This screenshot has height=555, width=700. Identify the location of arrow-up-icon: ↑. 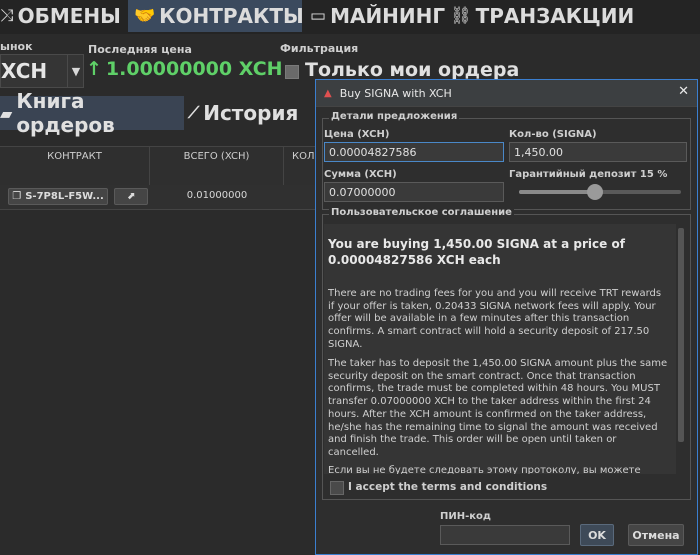
(94, 69).